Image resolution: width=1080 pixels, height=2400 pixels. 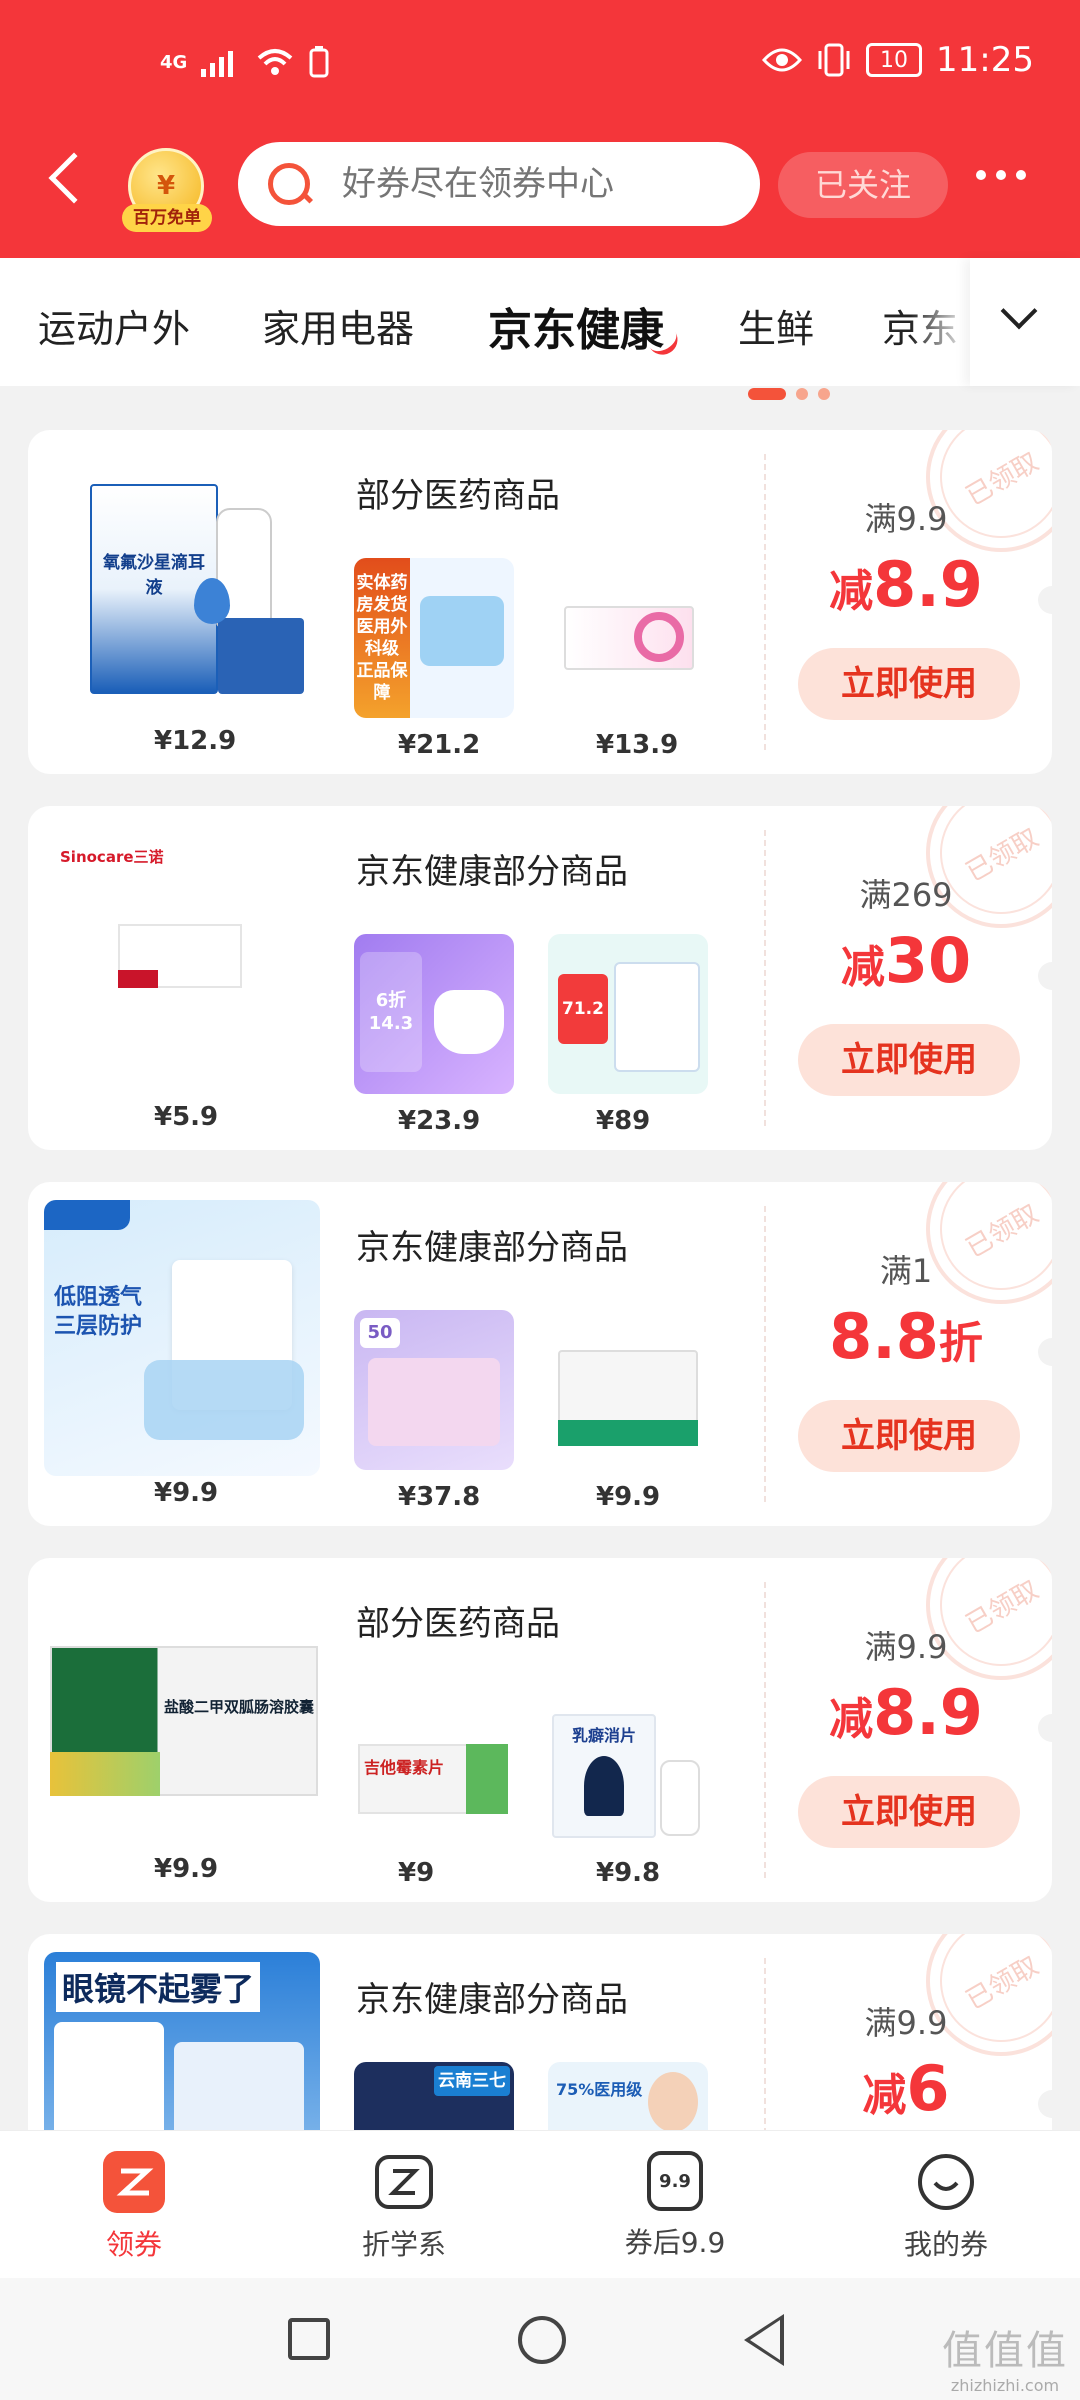 What do you see at coordinates (217, 64) in the screenshot?
I see `signal-icon` at bounding box center [217, 64].